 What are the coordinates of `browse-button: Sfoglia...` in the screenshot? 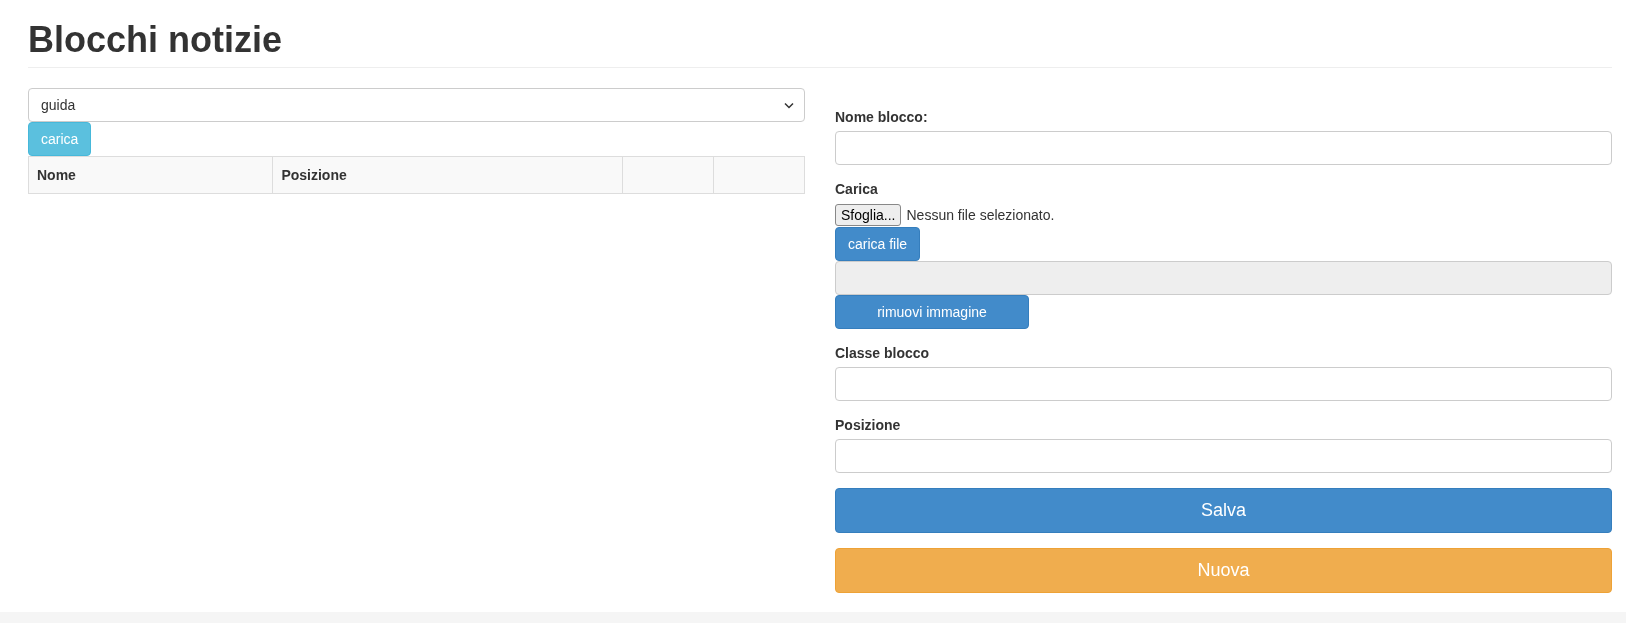 It's located at (868, 215).